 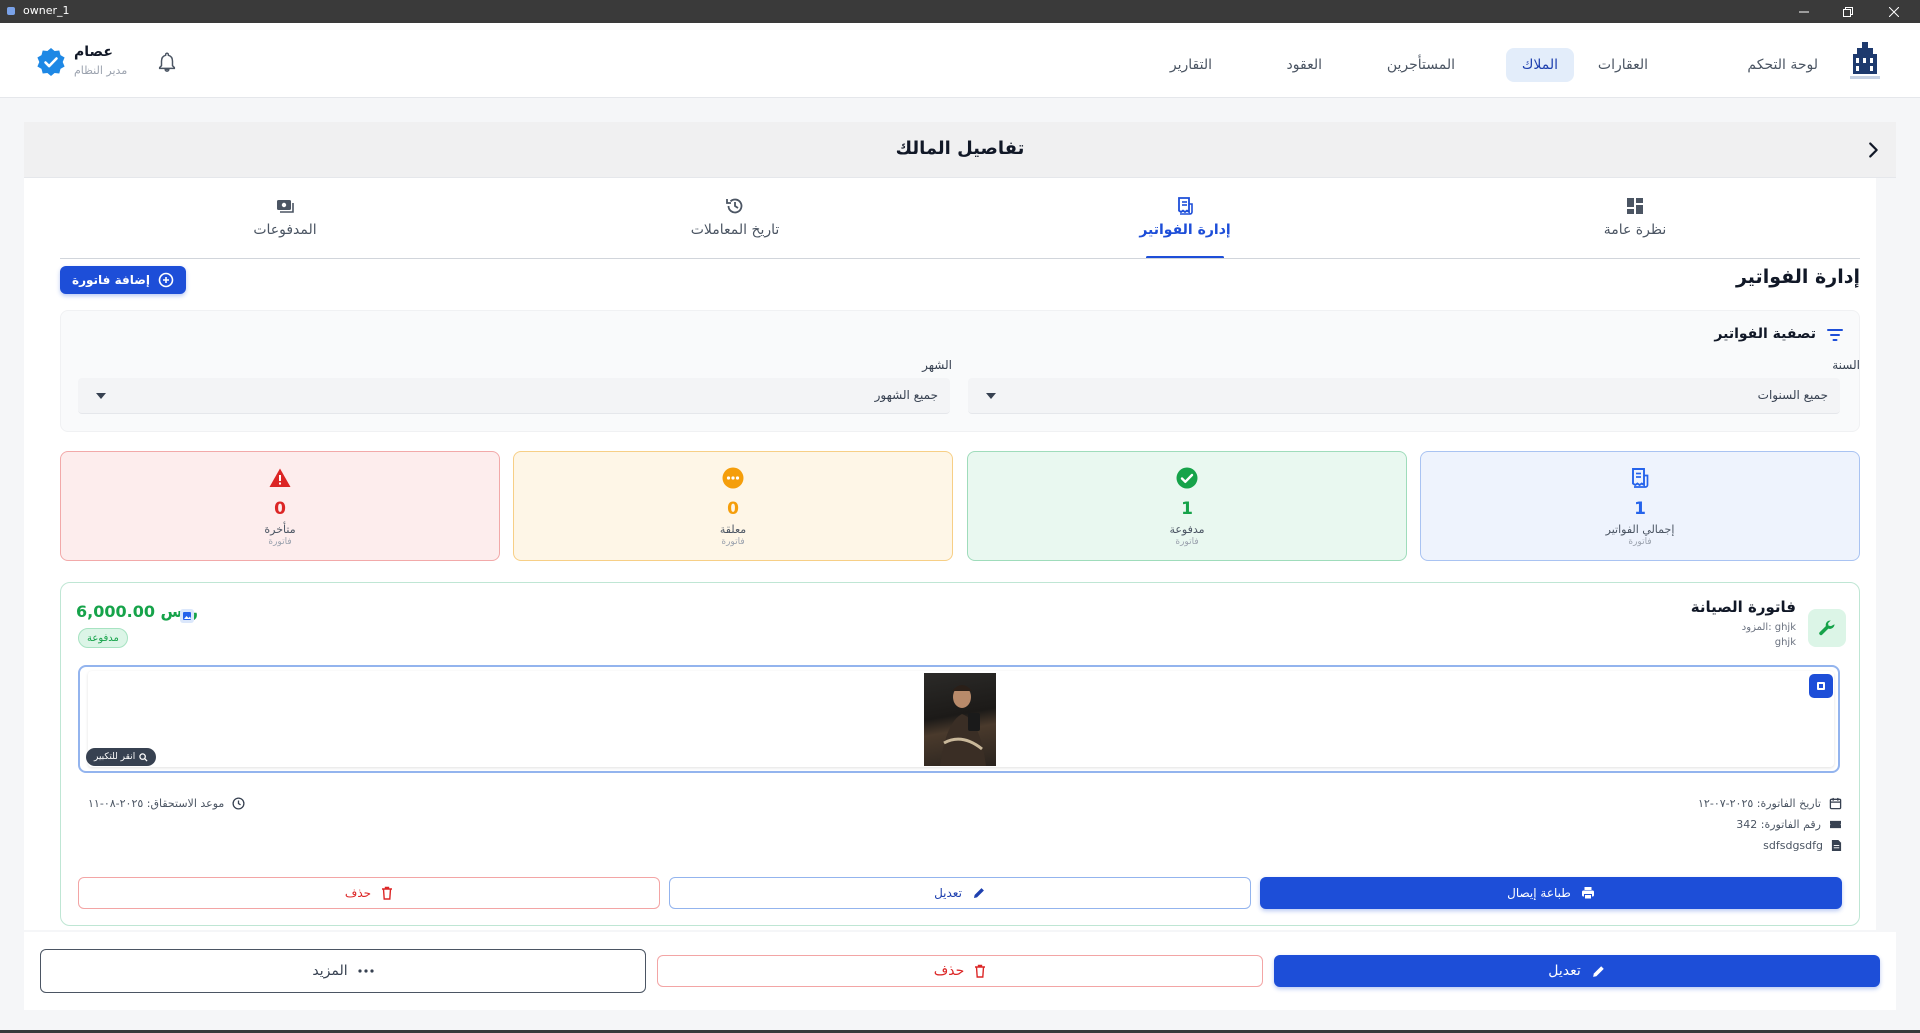 I want to click on print-receipt-button: طباعة إيصال, so click(x=1551, y=893).